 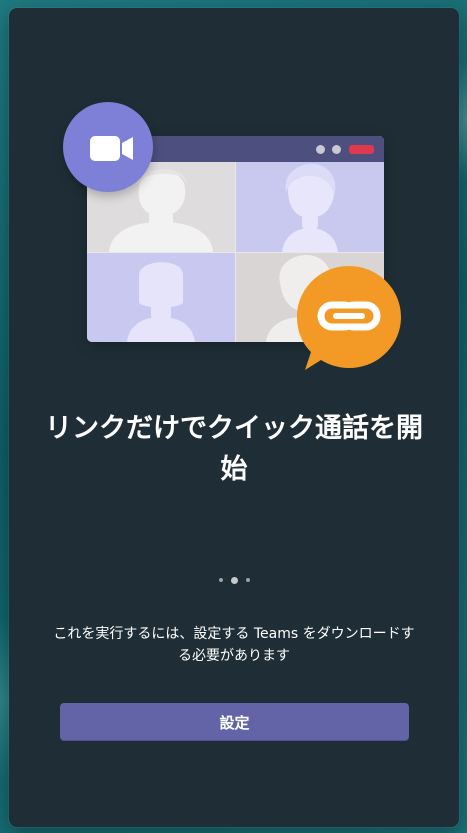 I want to click on description-text: これを実行するには、設定する Teams をダウンロードする必要があります, so click(x=234, y=645).